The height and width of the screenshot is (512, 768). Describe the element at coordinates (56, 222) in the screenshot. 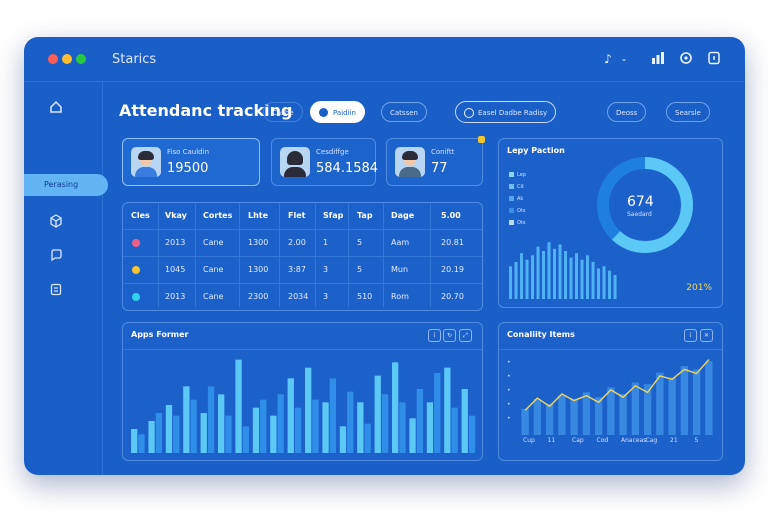

I see `cube-icon` at that location.